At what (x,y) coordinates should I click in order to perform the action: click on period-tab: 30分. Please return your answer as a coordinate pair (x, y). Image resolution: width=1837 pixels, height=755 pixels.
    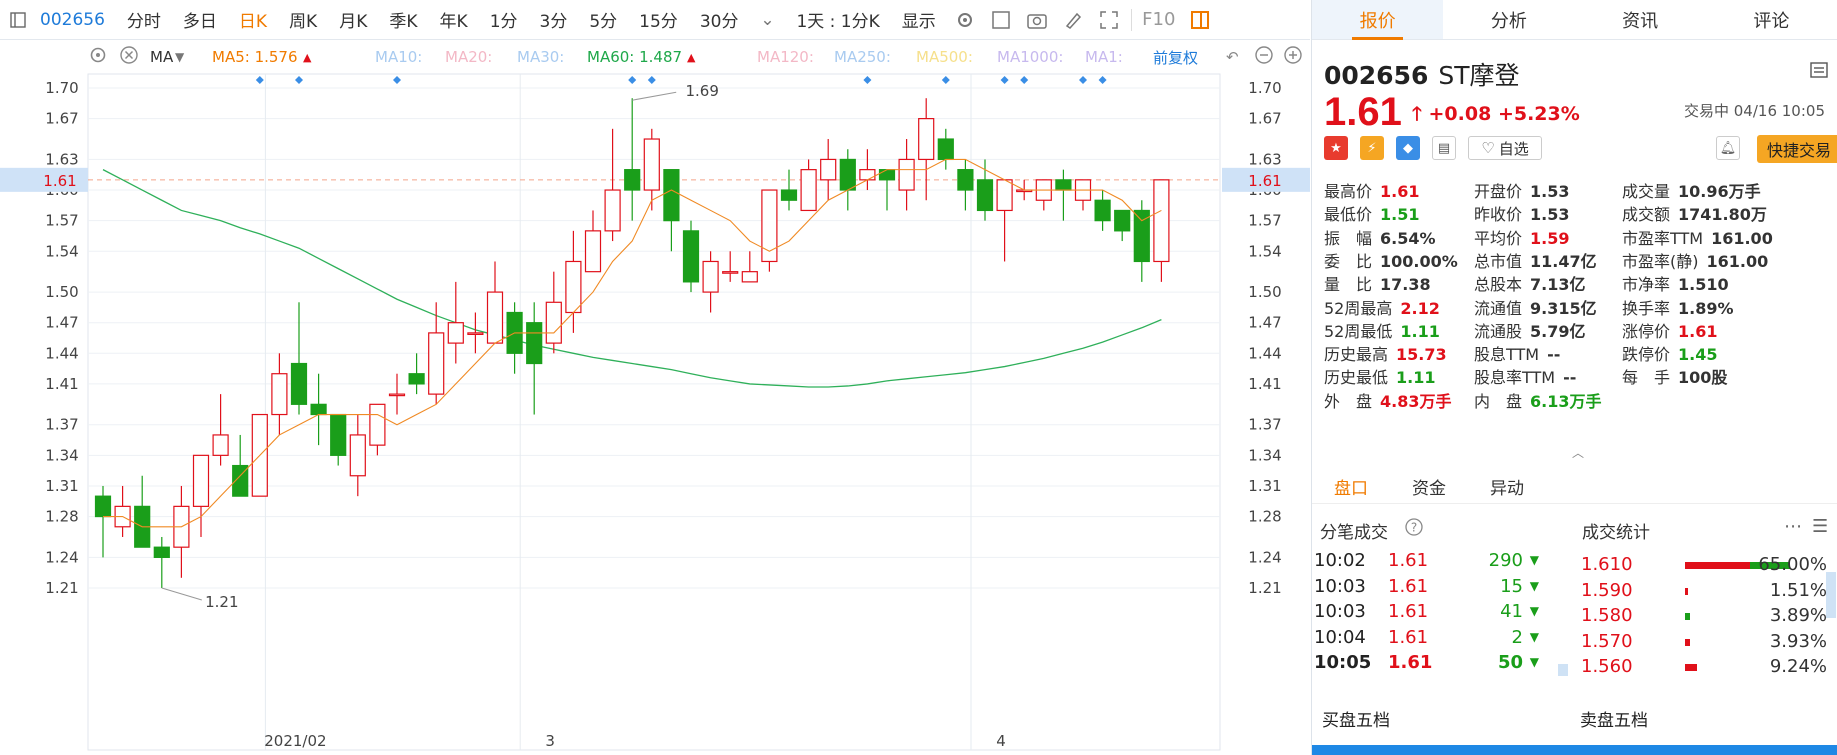
    Looking at the image, I should click on (719, 19).